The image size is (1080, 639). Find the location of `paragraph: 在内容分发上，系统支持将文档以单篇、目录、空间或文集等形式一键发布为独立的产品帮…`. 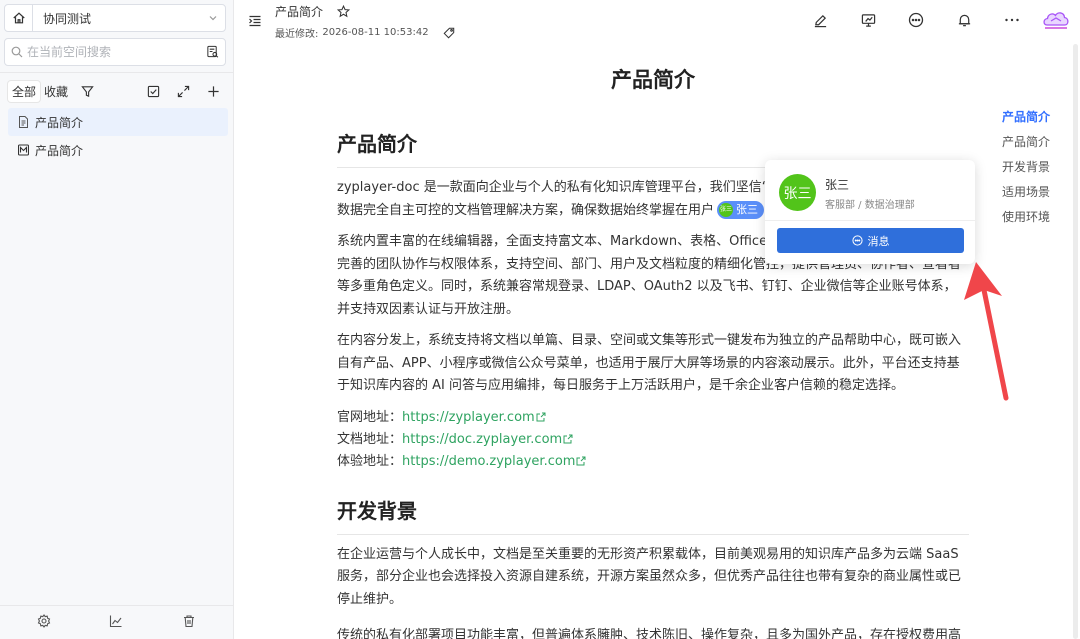

paragraph: 在内容分发上，系统支持将文档以单篇、目录、空间或文集等形式一键发布为独立的产品帮… is located at coordinates (649, 363).